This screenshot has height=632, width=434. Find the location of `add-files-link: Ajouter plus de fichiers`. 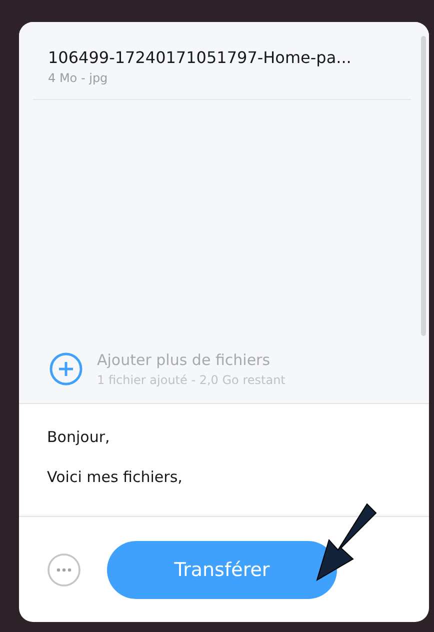

add-files-link: Ajouter plus de fichiers is located at coordinates (191, 360).